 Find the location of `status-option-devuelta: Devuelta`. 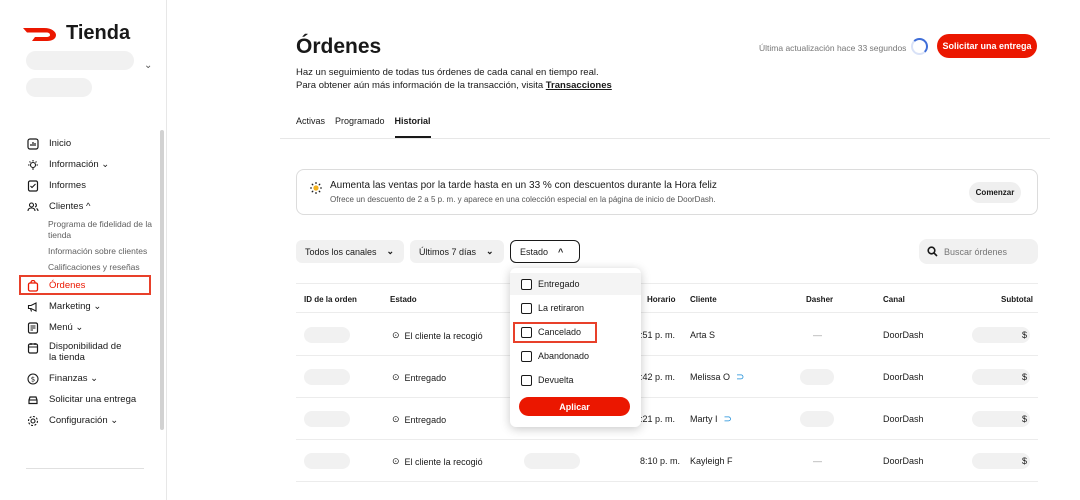

status-option-devuelta: Devuelta is located at coordinates (575, 380).